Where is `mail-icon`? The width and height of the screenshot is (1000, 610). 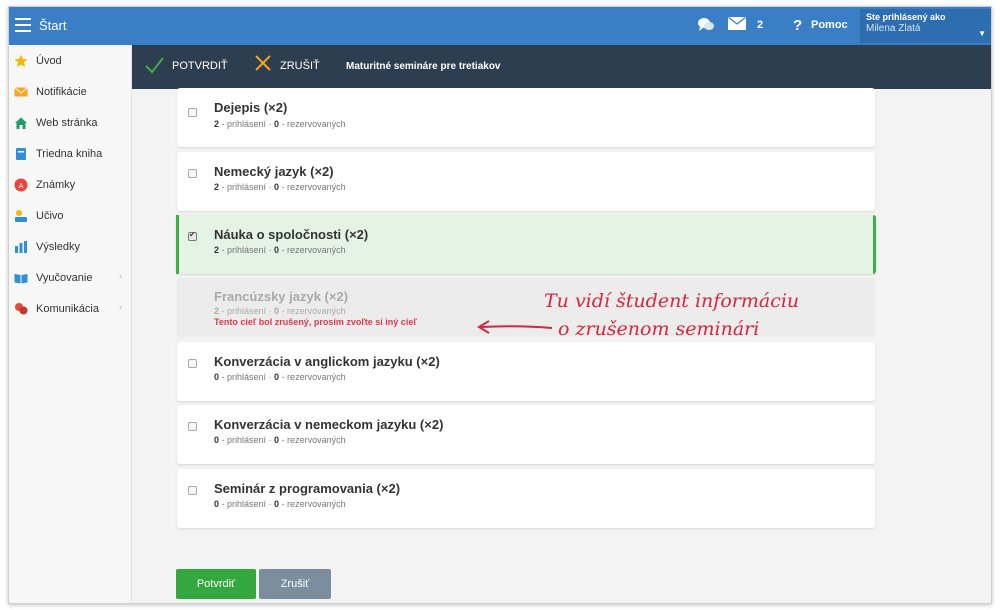
mail-icon is located at coordinates (737, 23).